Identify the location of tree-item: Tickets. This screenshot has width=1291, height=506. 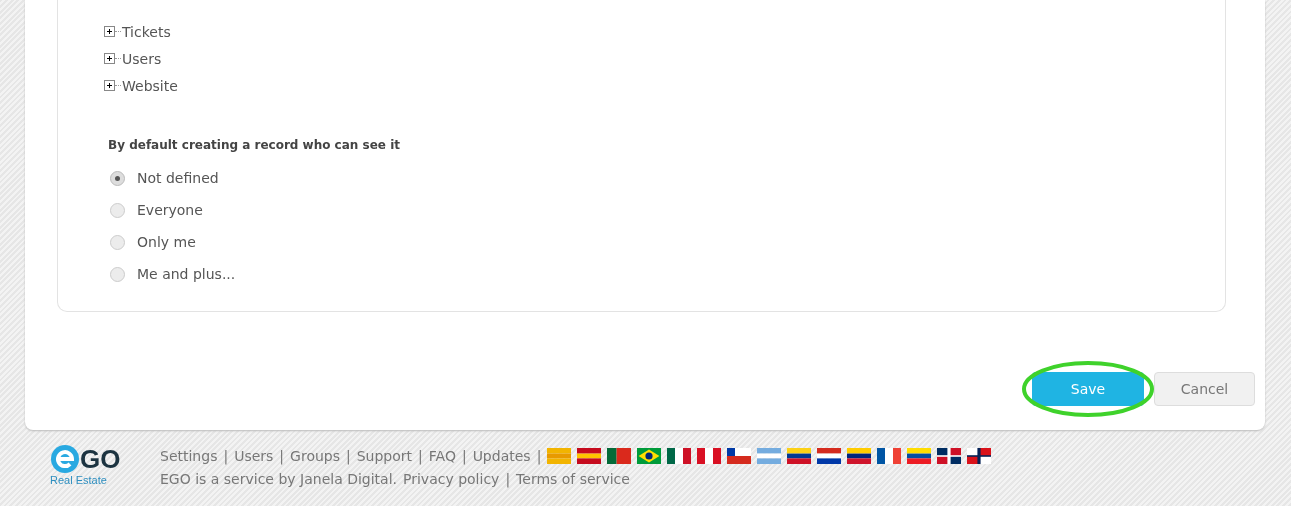
(146, 31).